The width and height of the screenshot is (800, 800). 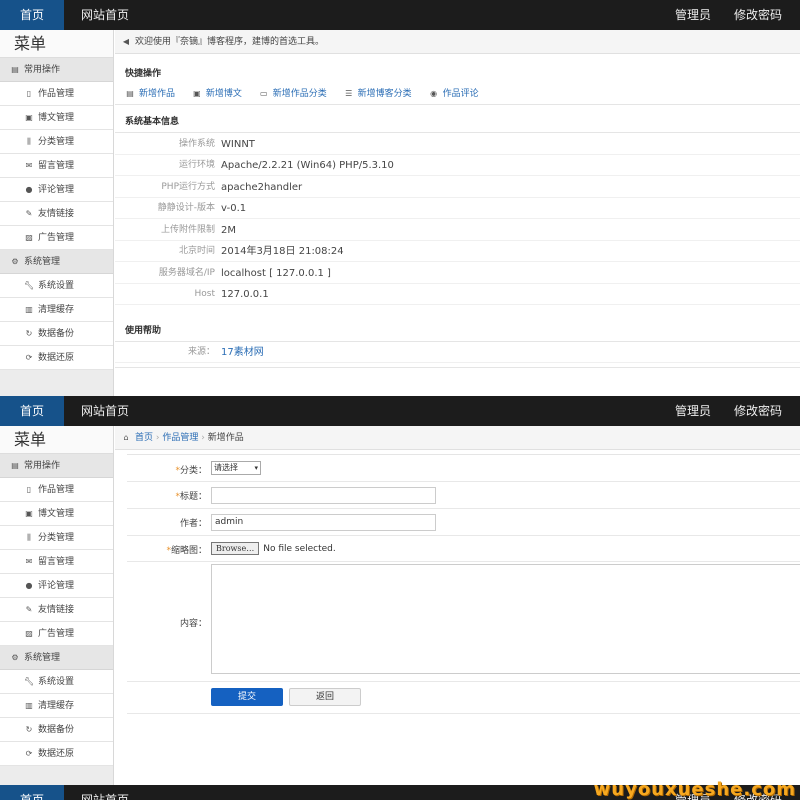 What do you see at coordinates (325, 697) in the screenshot?
I see `back-button: 返回` at bounding box center [325, 697].